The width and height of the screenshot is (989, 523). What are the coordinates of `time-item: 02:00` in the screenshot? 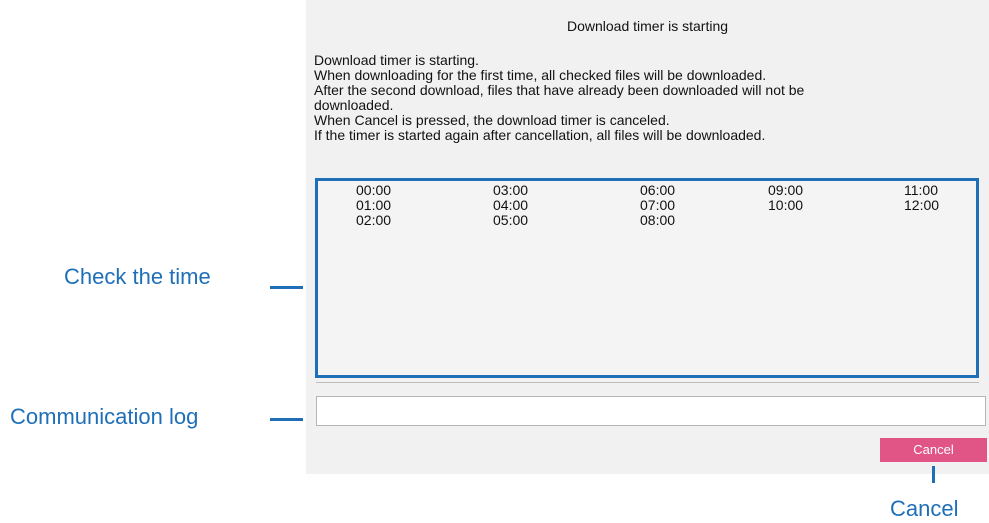 It's located at (374, 220).